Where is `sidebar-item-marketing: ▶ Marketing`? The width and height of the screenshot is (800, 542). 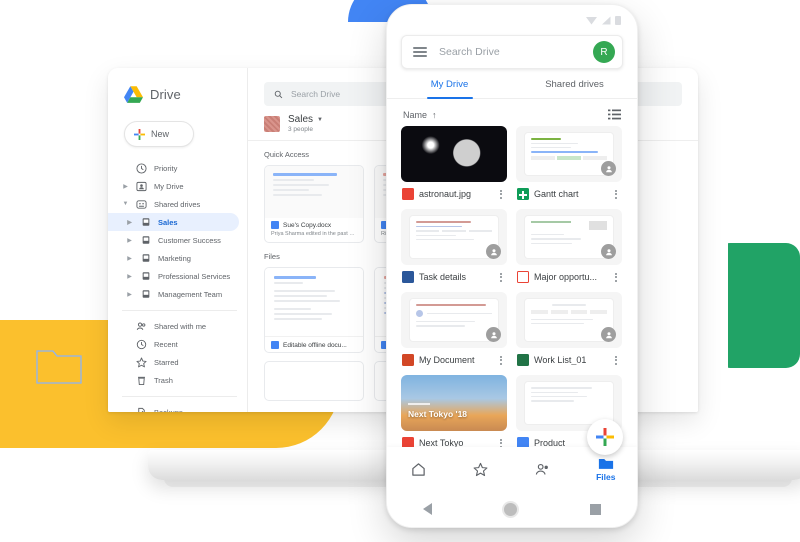
sidebar-item-marketing: ▶ Marketing is located at coordinates (177, 258).